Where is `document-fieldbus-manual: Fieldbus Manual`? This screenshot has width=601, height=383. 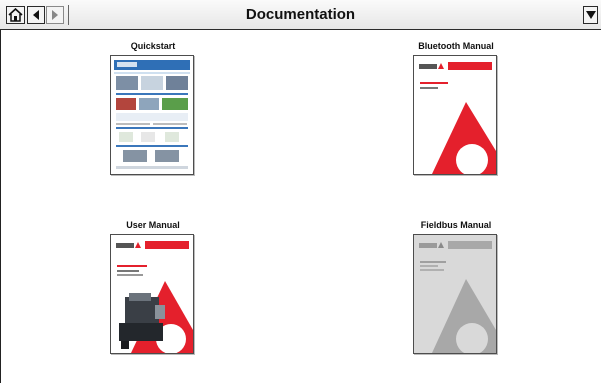
document-fieldbus-manual: Fieldbus Manual is located at coordinates (456, 286).